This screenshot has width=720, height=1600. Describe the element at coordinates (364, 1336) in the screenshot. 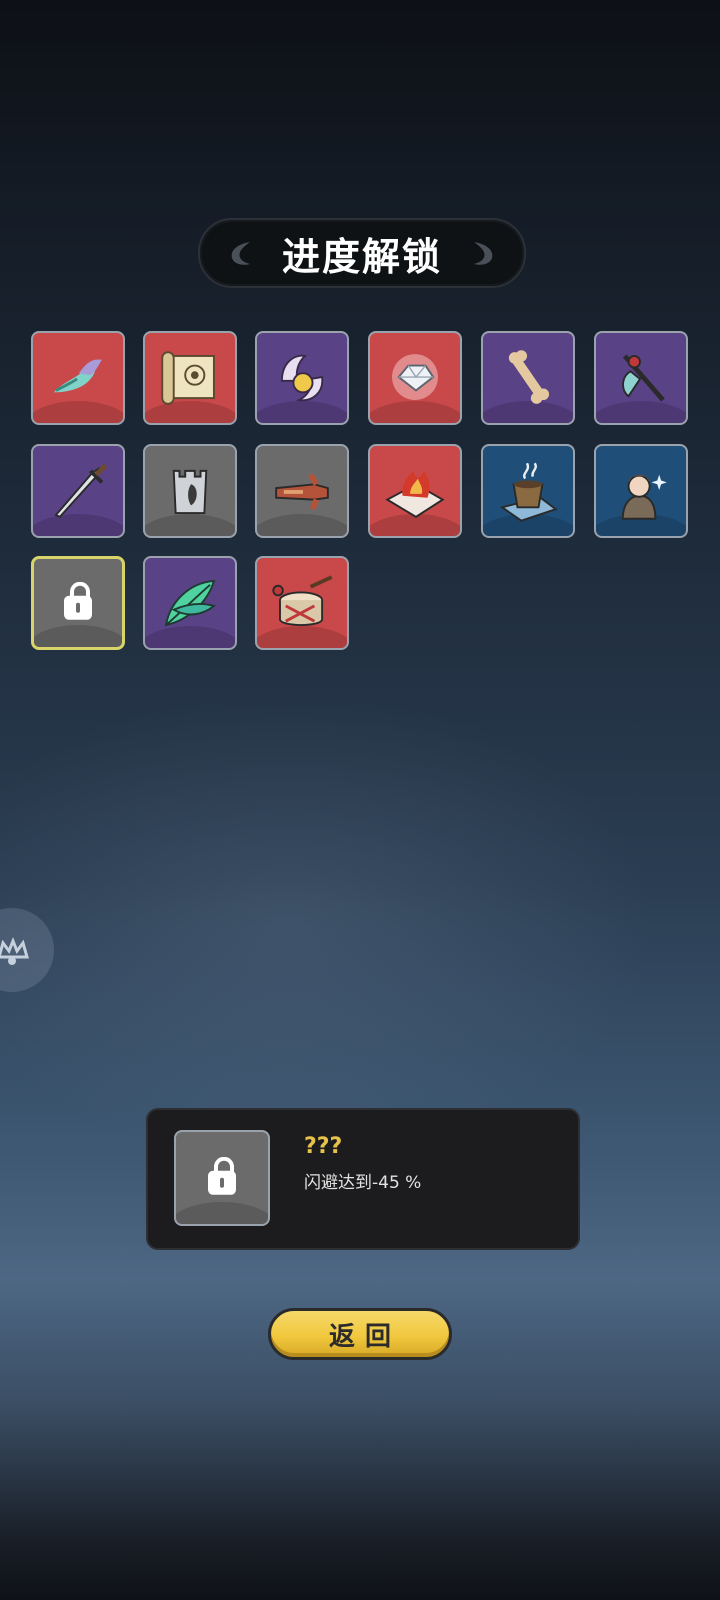

I see `back-button-label: 返回` at that location.